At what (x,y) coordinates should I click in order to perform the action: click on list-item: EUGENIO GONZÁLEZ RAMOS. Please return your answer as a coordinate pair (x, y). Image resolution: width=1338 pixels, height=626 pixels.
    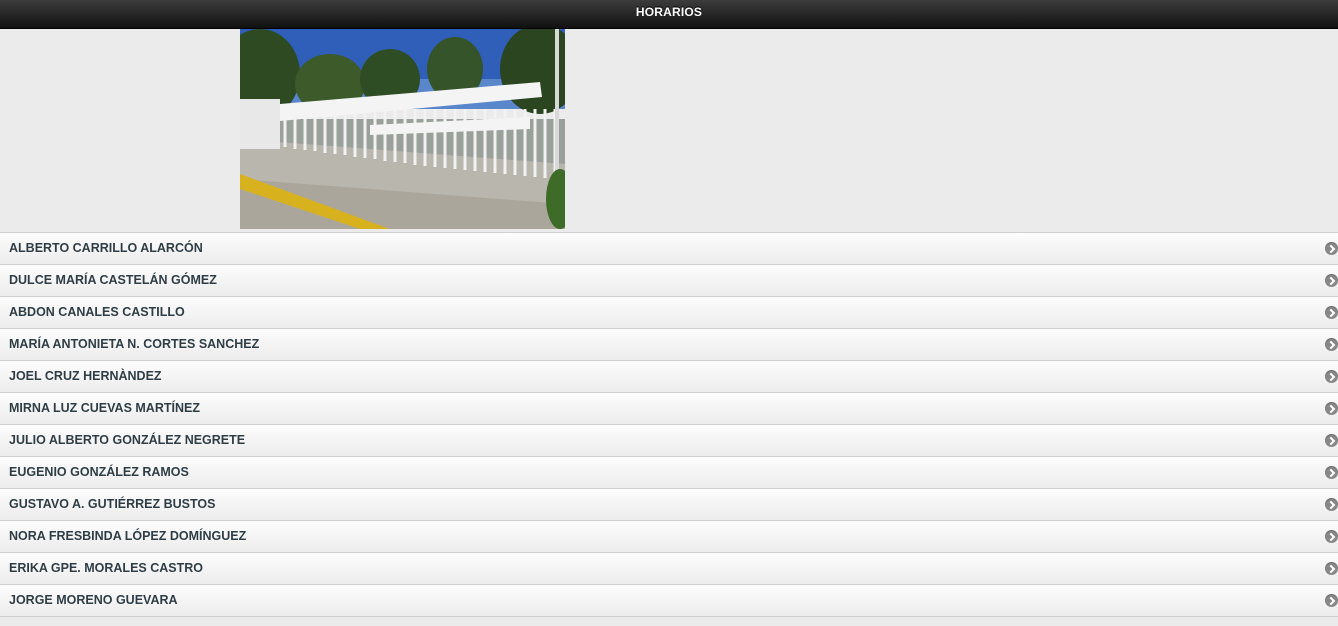
    Looking at the image, I should click on (669, 473).